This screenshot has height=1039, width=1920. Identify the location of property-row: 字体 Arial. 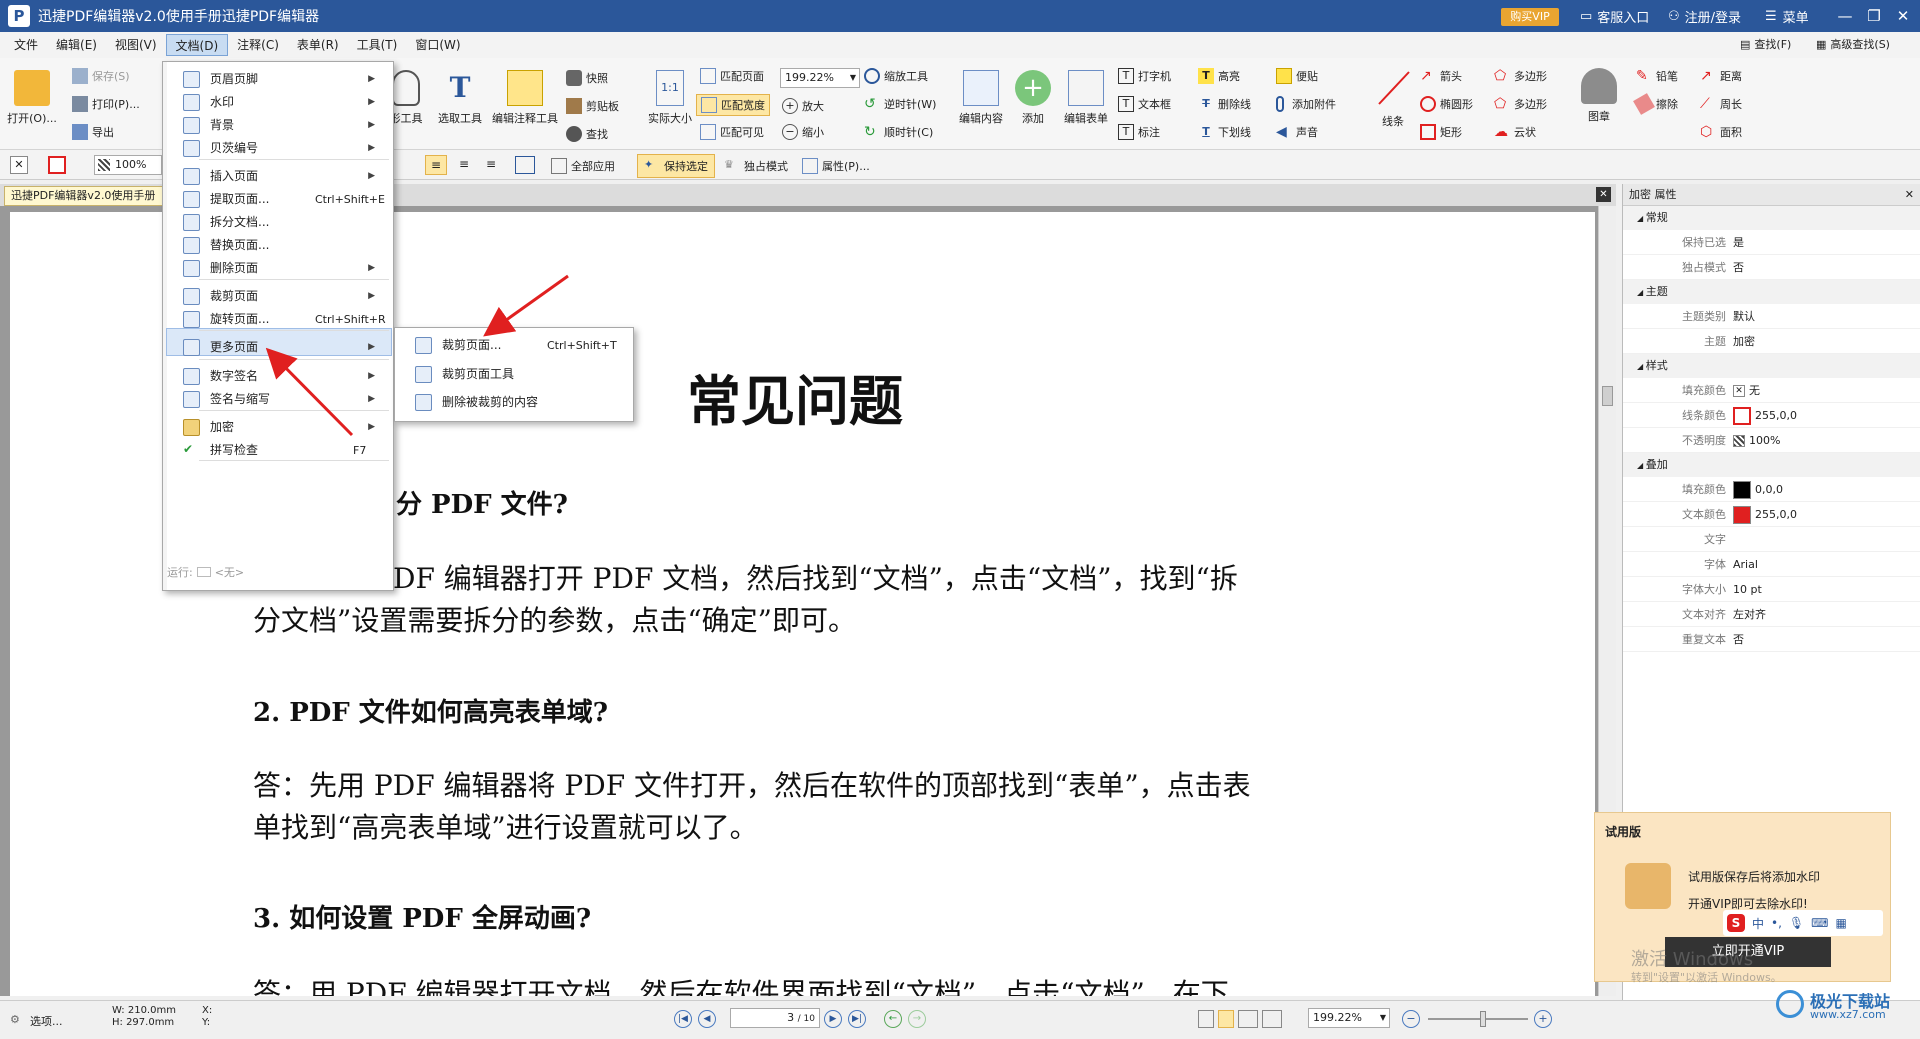
(1771, 564).